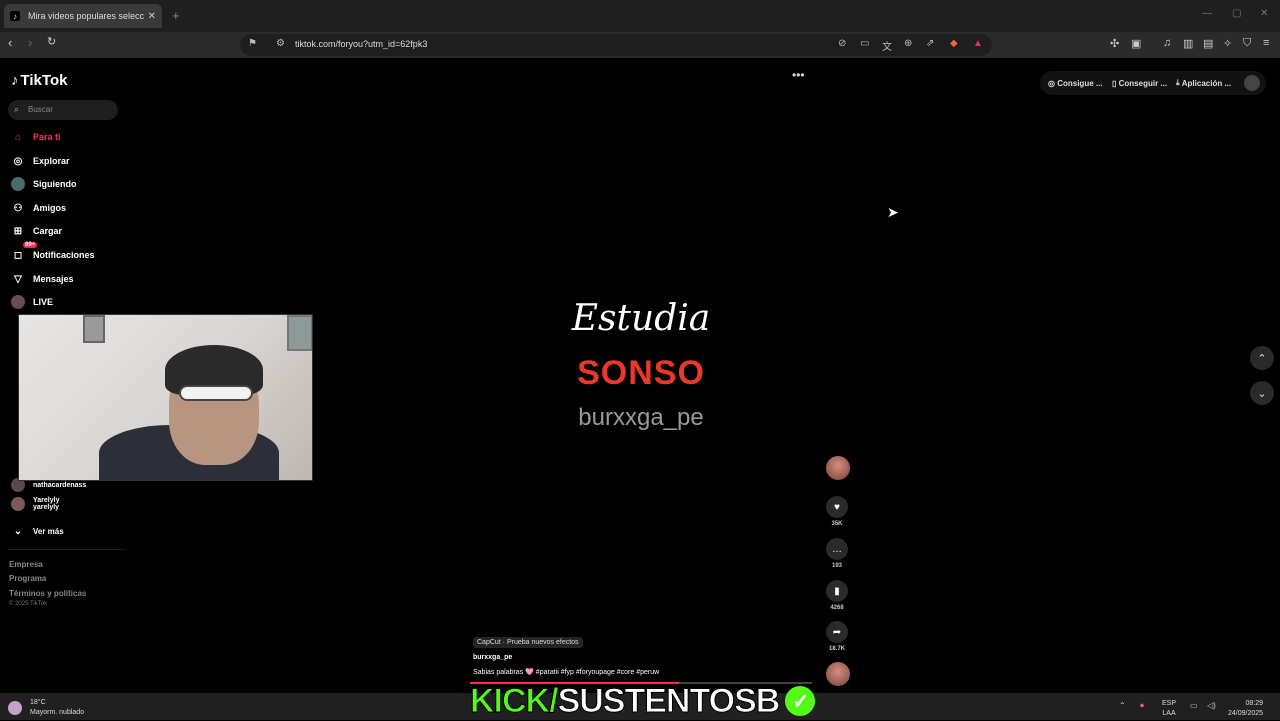  I want to click on weather-desc: Mayorm. nublado, so click(57, 712).